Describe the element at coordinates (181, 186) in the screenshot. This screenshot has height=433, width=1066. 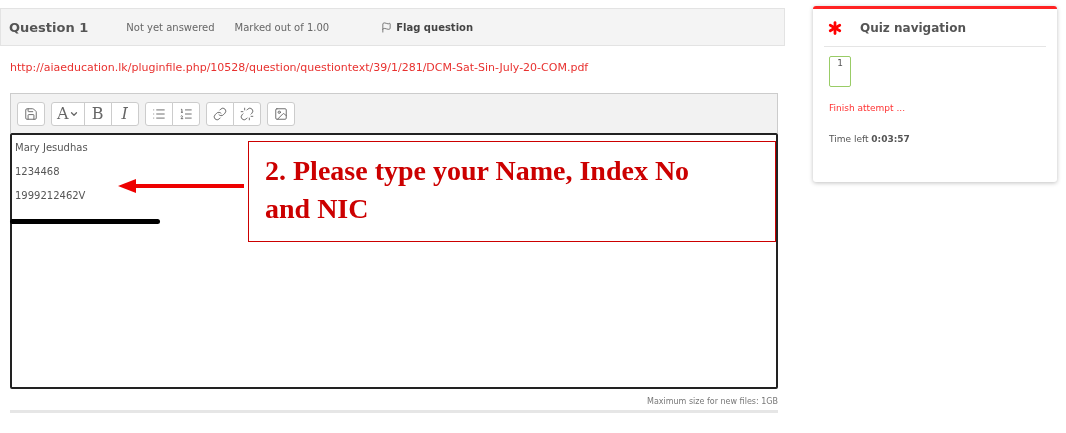
I see `arrow-icon` at that location.